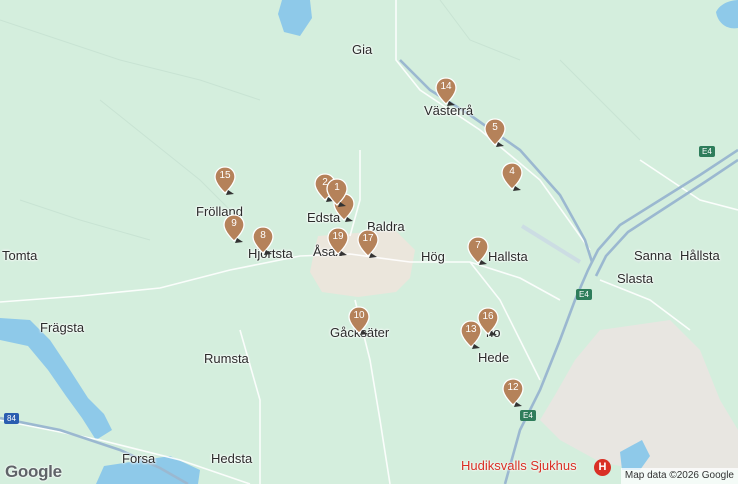 The width and height of the screenshot is (738, 484). What do you see at coordinates (653, 255) in the screenshot?
I see `place-sanna: Sanna` at bounding box center [653, 255].